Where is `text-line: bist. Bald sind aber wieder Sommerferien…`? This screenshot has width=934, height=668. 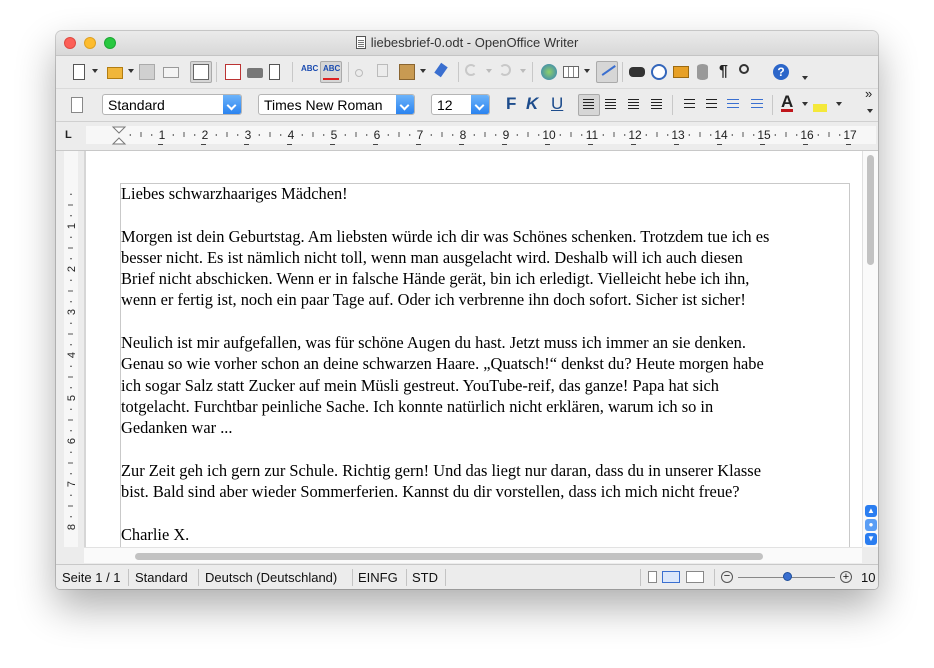
text-line: bist. Bald sind aber wieder Sommerferien… is located at coordinates (486, 491).